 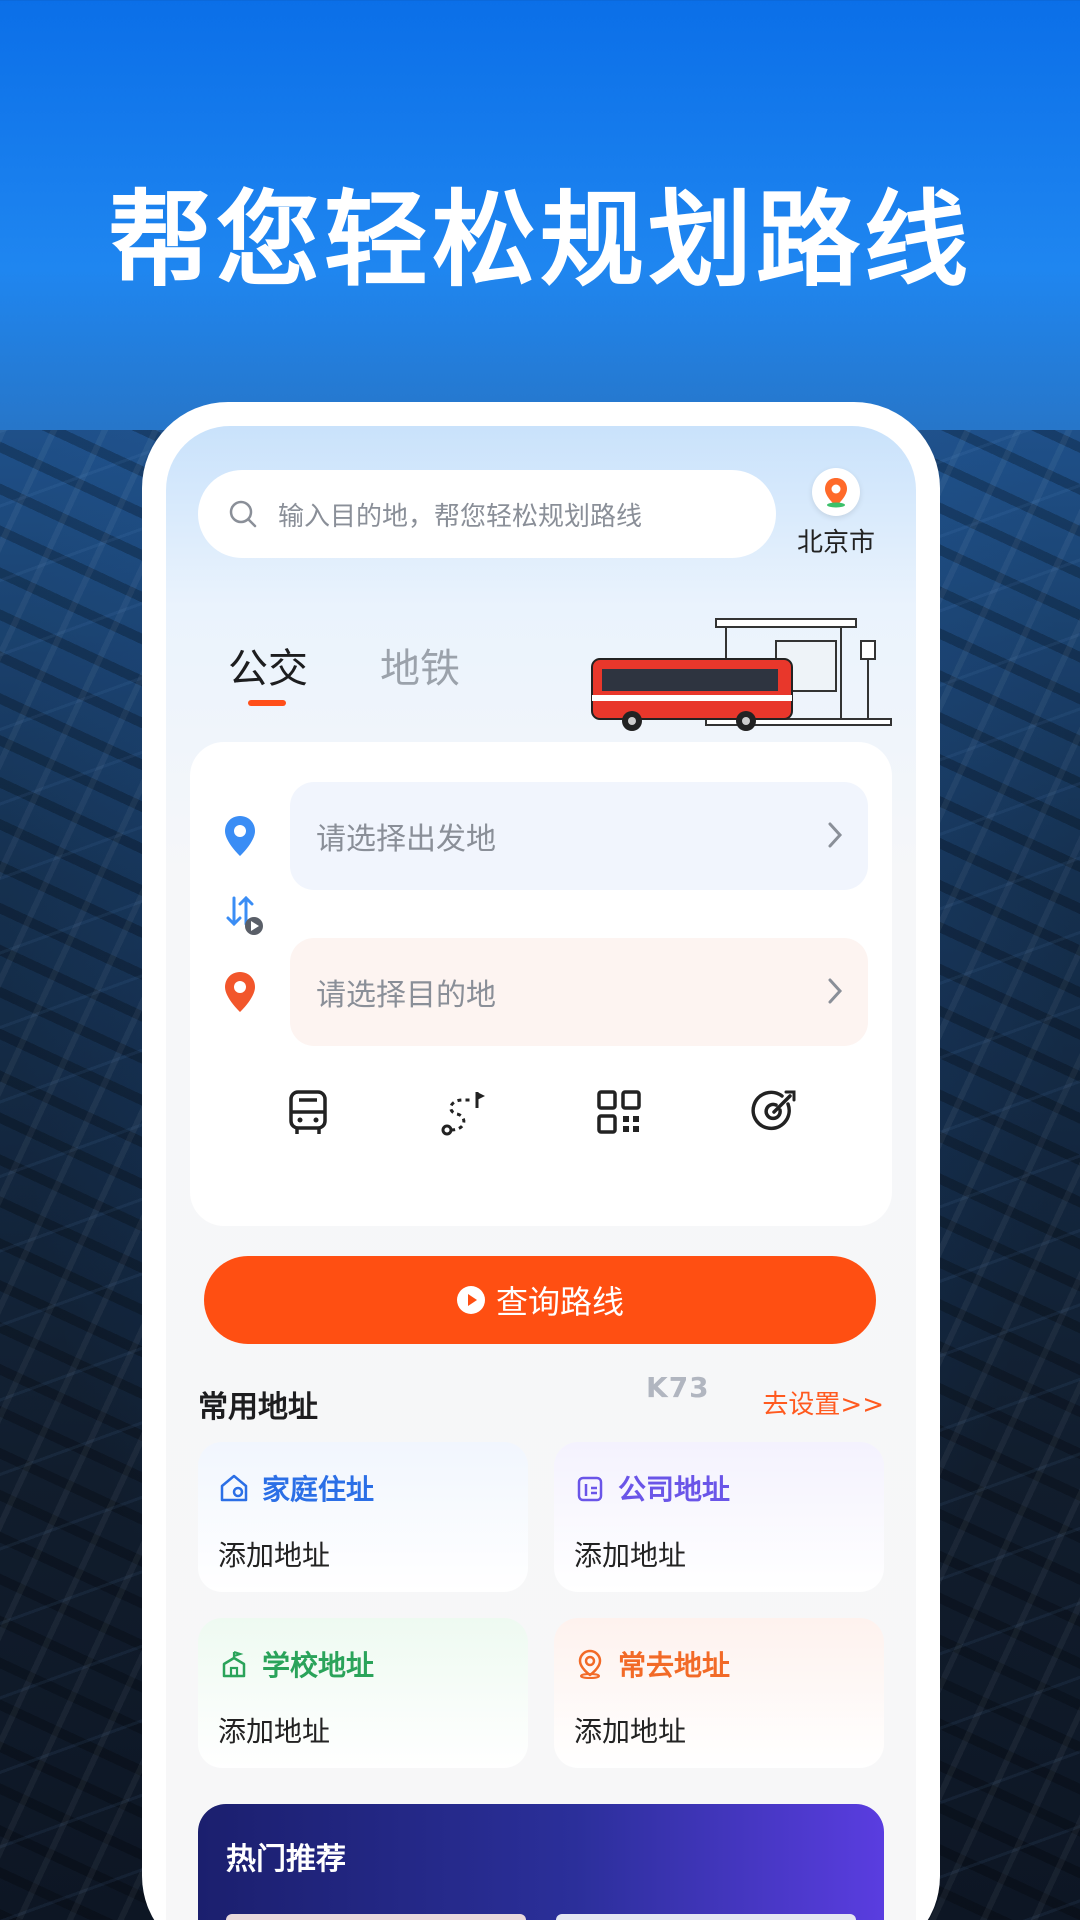 I want to click on transport-tabs: 公交 地铁, so click(x=344, y=671).